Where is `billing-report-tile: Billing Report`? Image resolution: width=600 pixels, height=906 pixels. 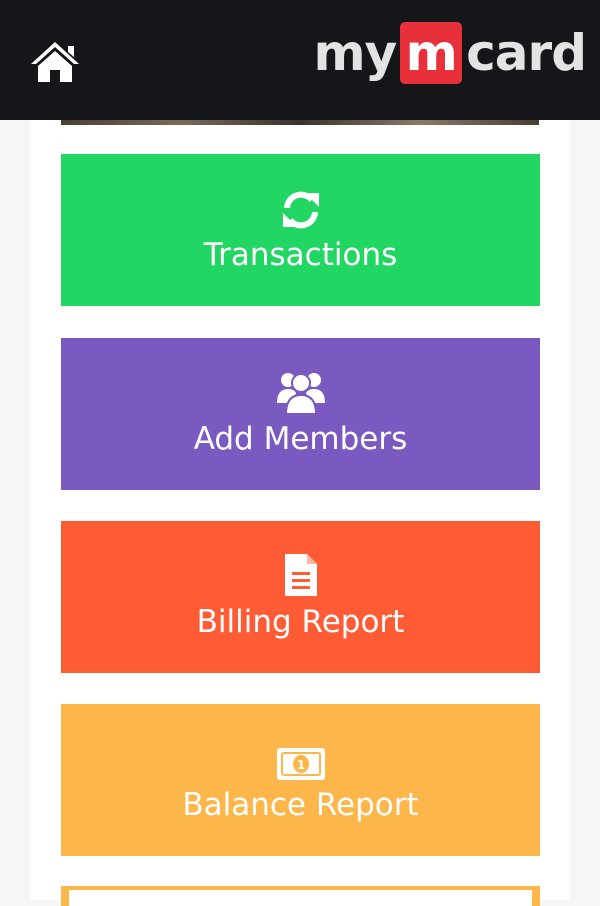
billing-report-tile: Billing Report is located at coordinates (300, 597).